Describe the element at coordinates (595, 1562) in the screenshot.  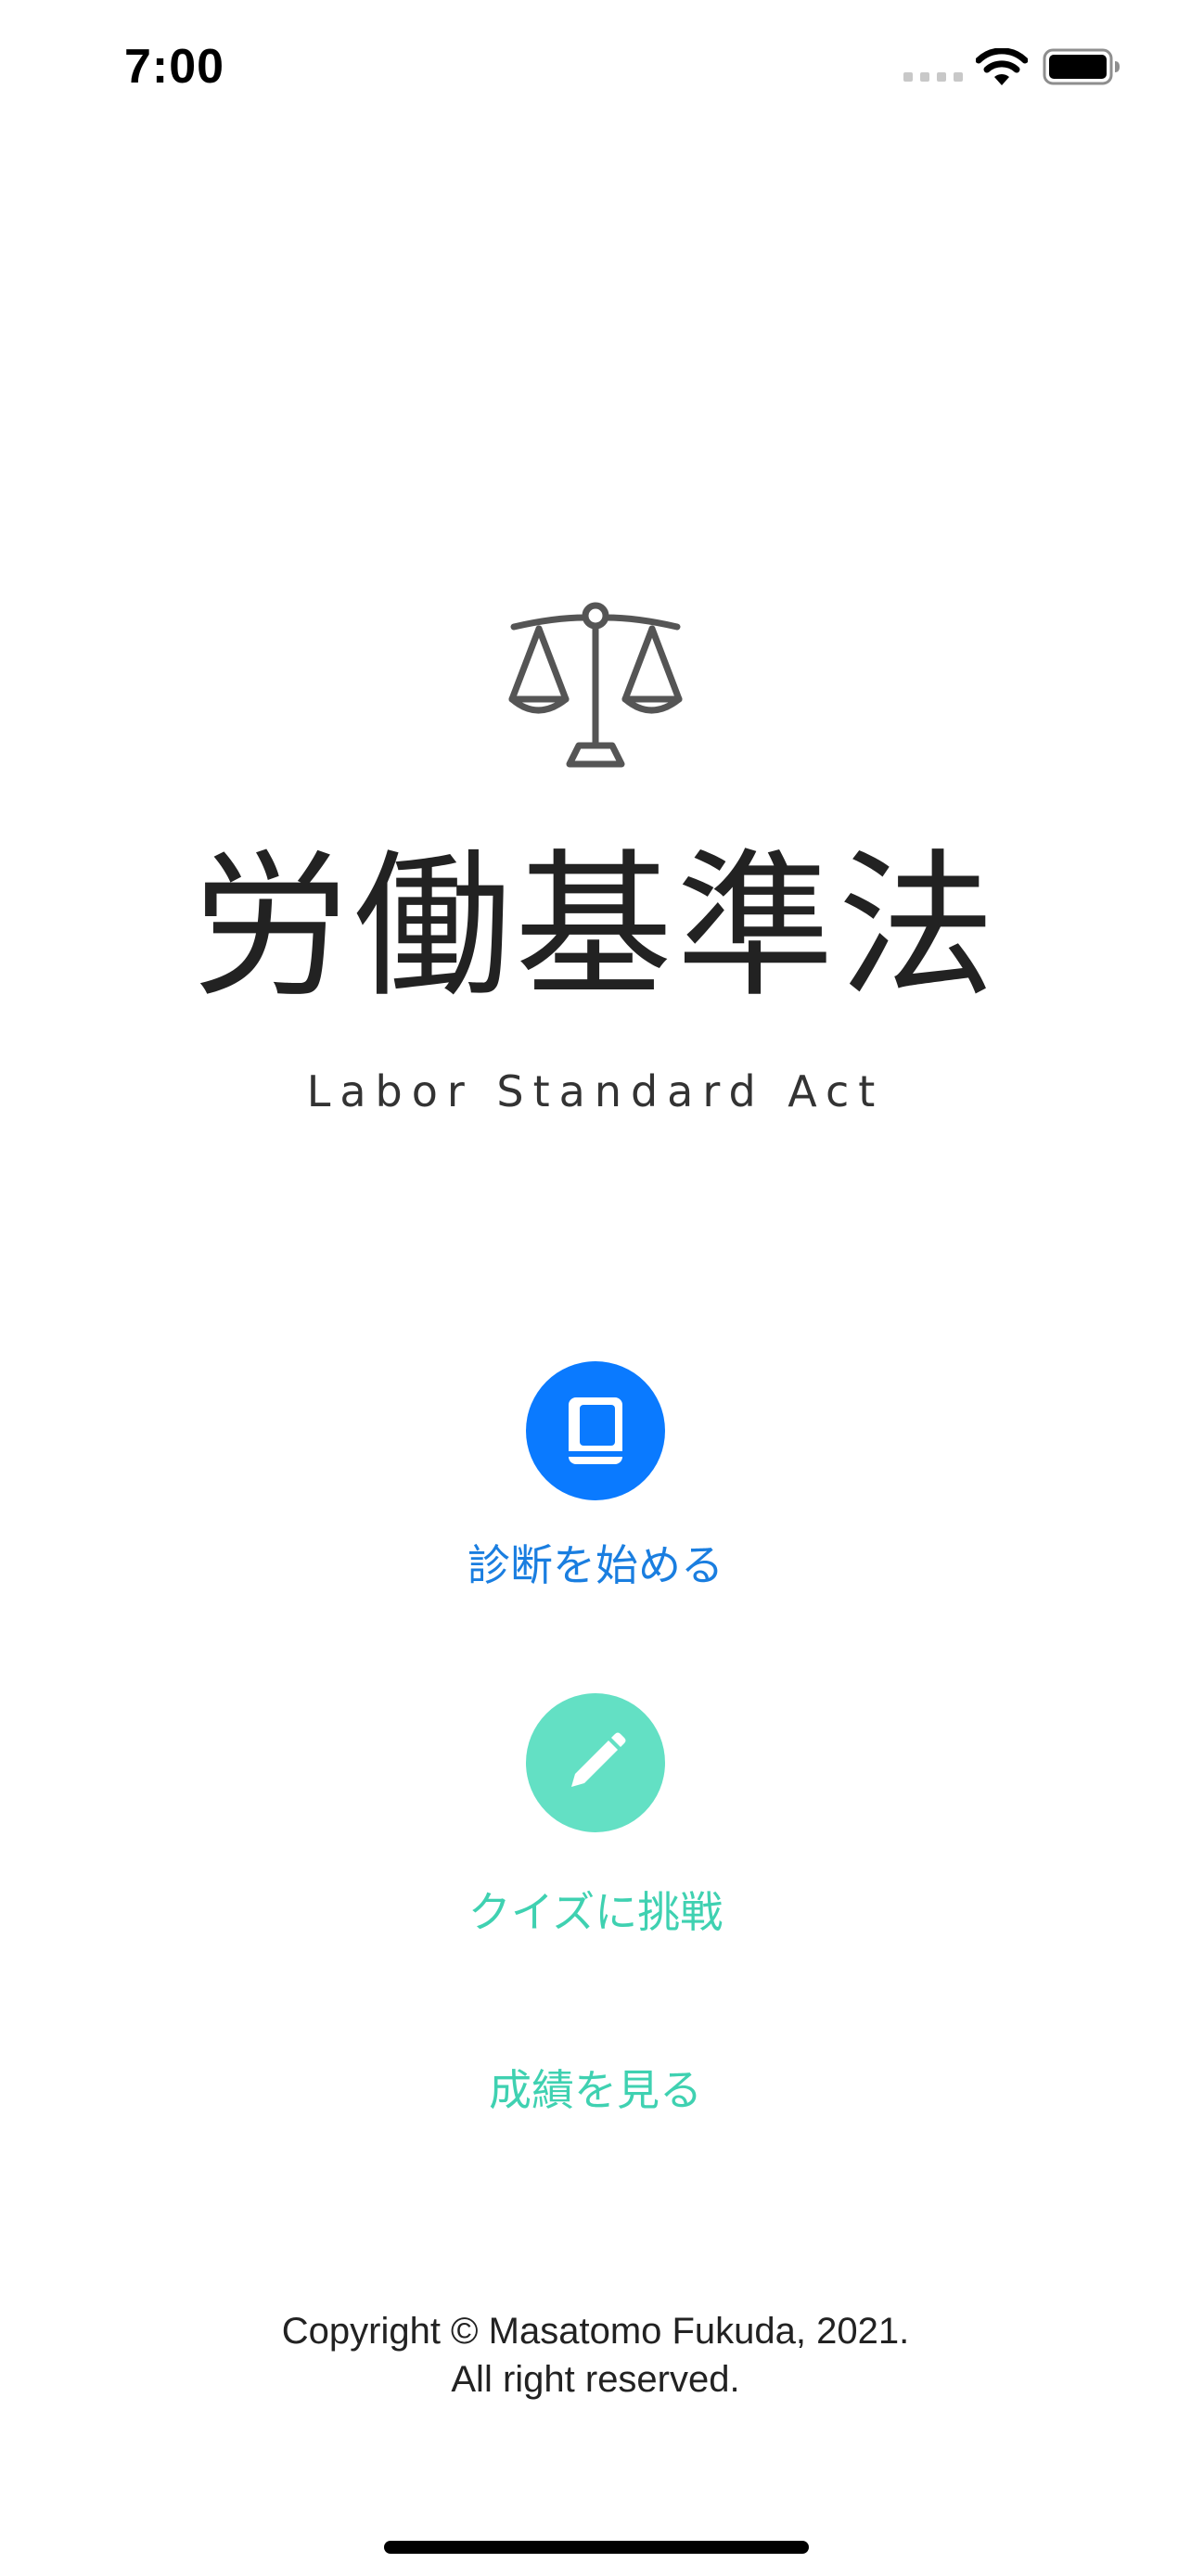
I see `start-diagnosis-label: 診断を始める` at that location.